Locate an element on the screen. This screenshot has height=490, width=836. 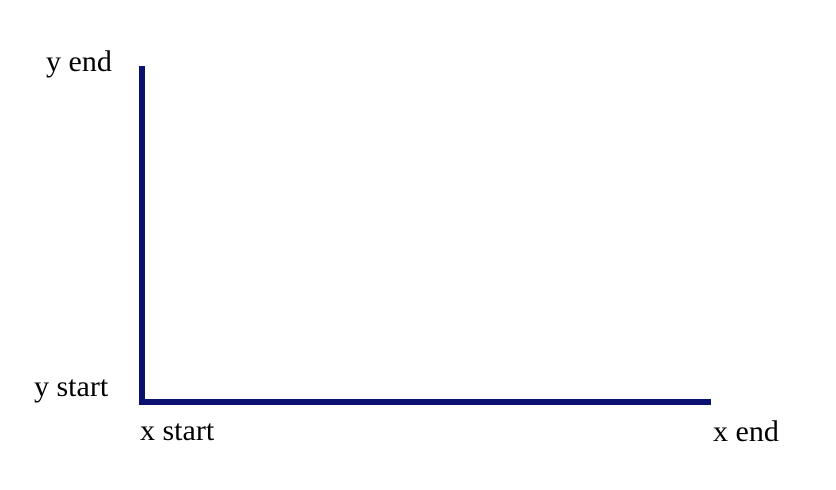
x-start-label: x start is located at coordinates (177, 430).